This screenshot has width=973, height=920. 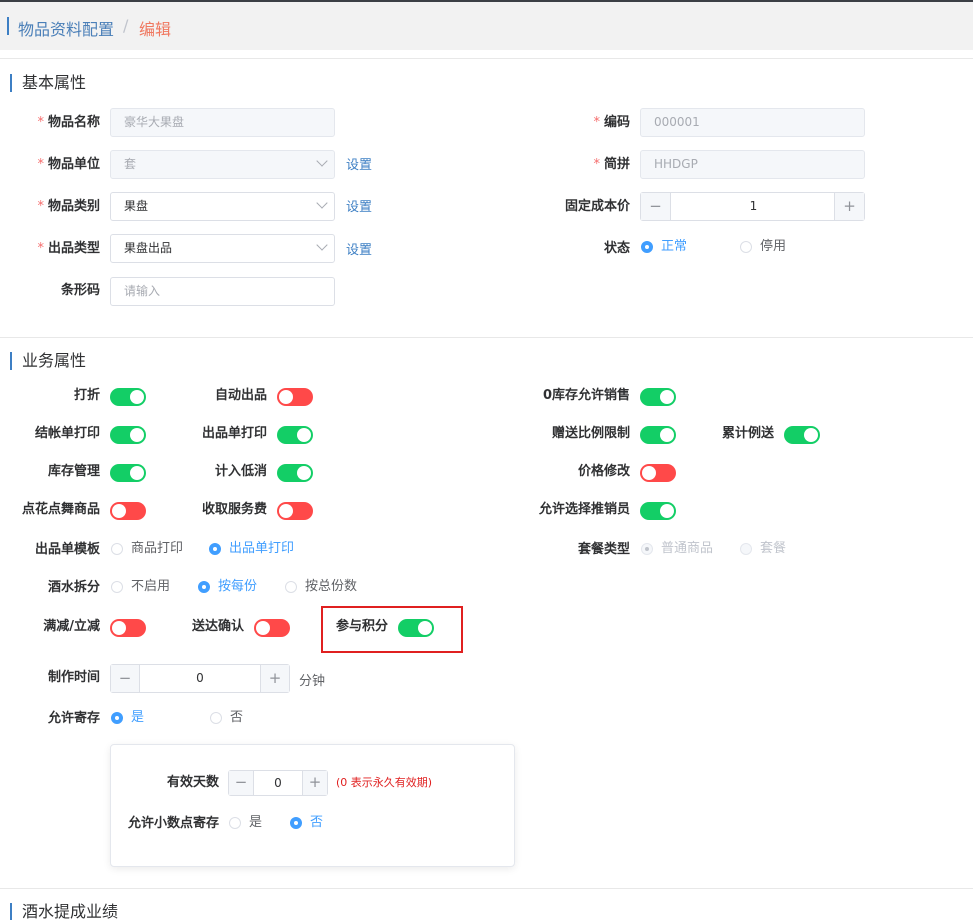 What do you see at coordinates (222, 248) in the screenshot?
I see `out-type-select: 果盘出品` at bounding box center [222, 248].